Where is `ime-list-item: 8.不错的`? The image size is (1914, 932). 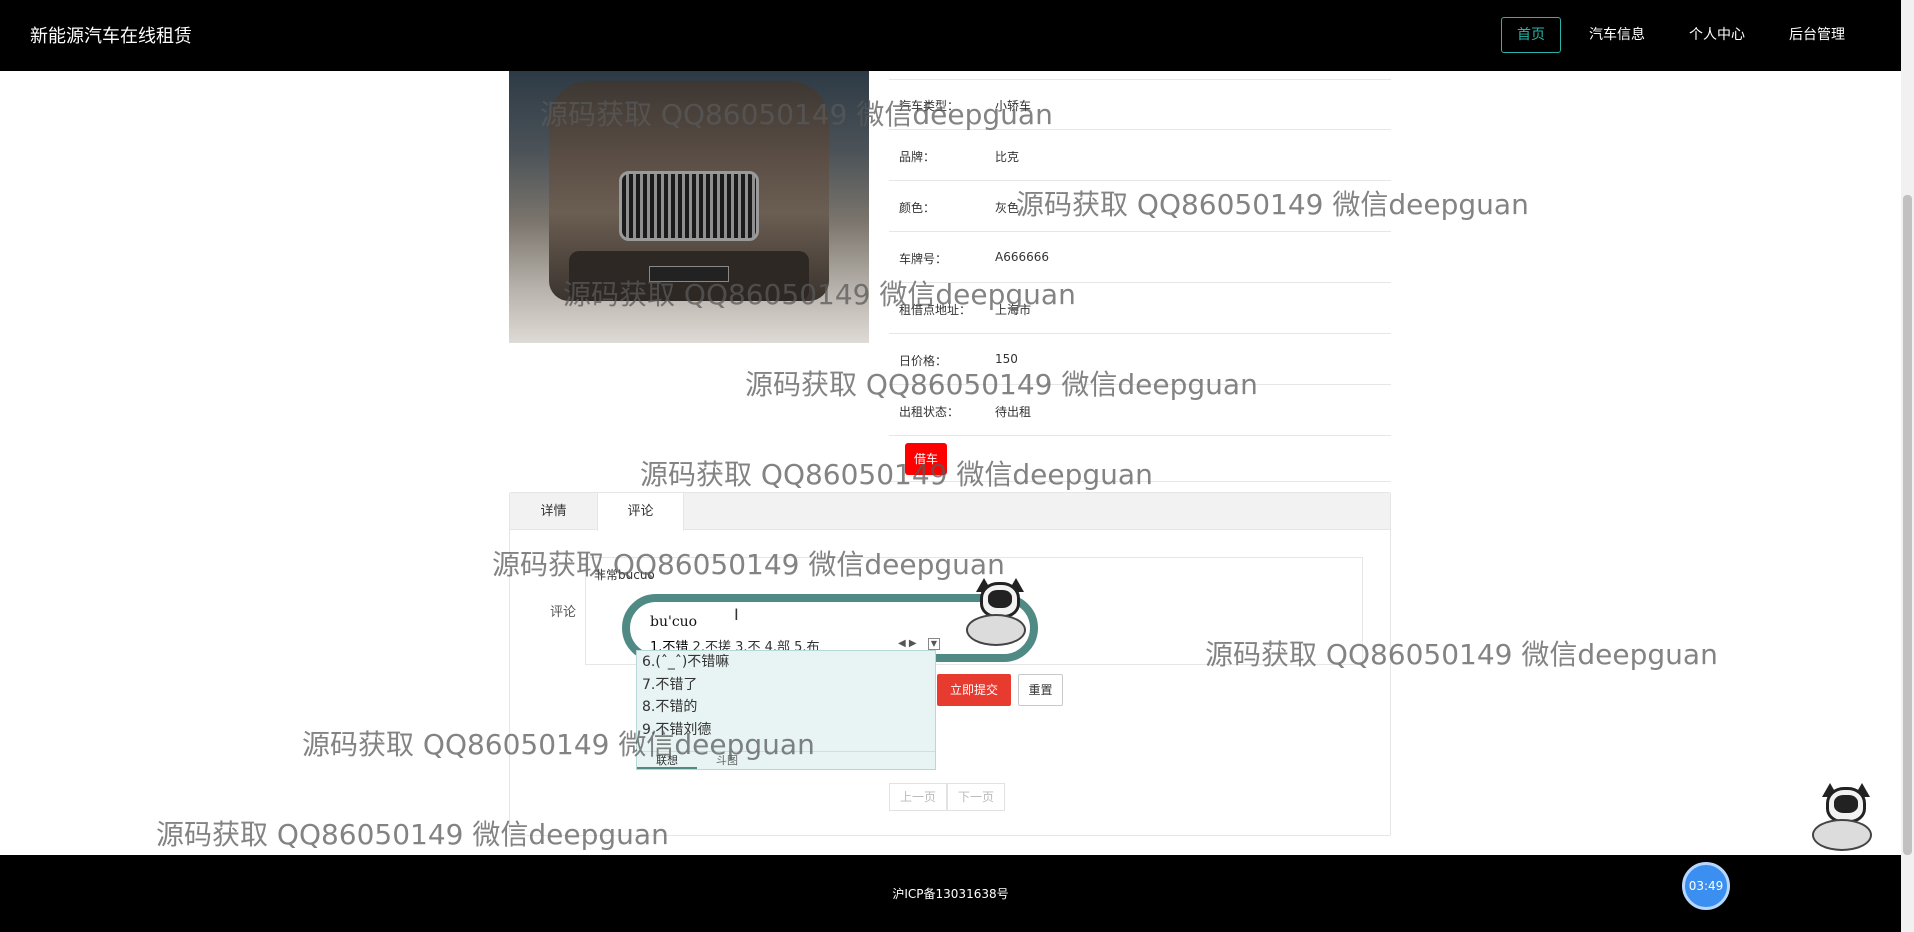
ime-list-item: 8.不错的 is located at coordinates (786, 707).